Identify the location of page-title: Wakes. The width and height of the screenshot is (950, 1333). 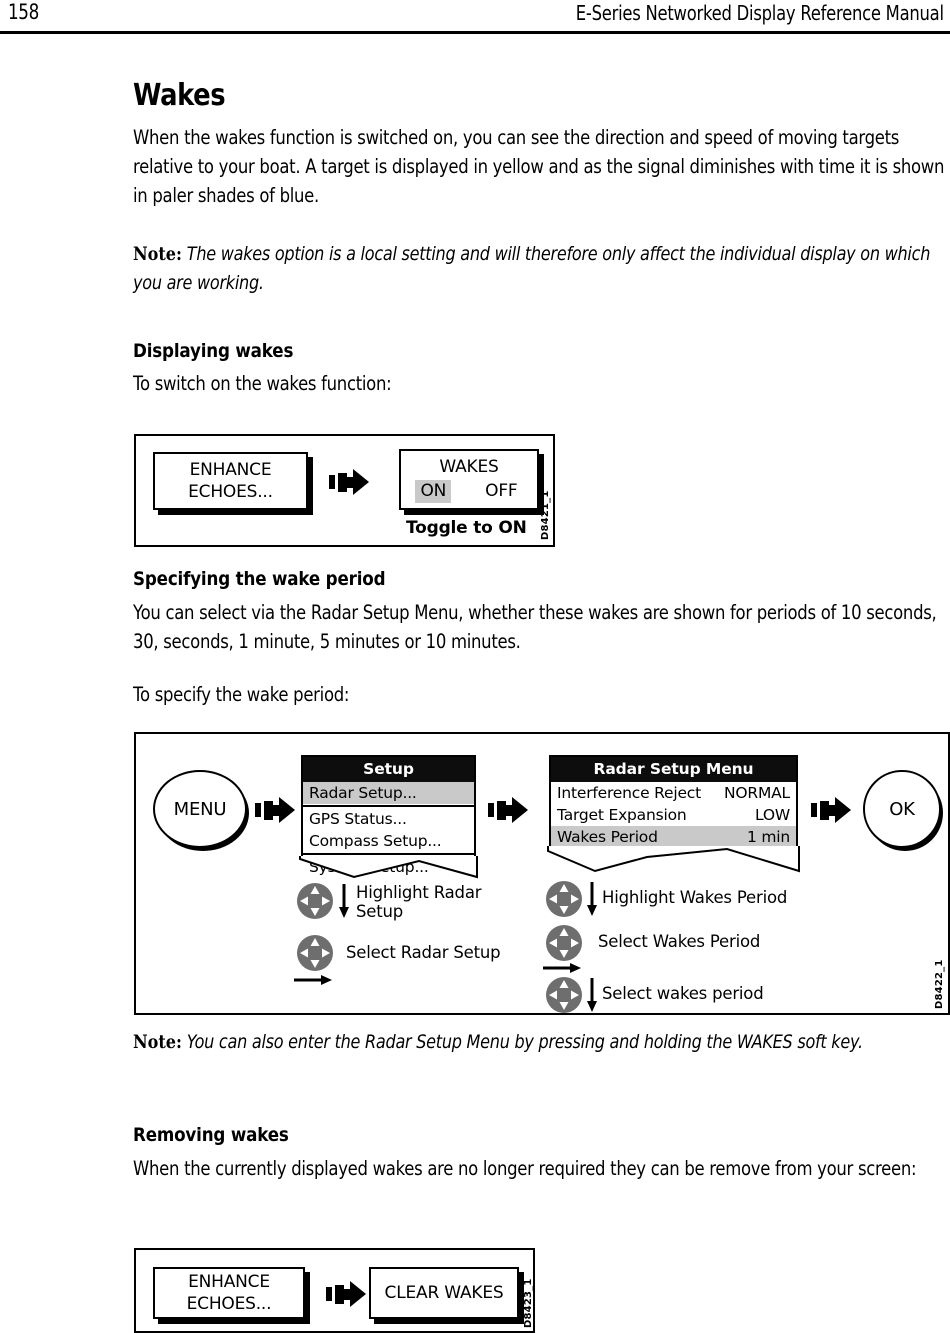
(179, 95).